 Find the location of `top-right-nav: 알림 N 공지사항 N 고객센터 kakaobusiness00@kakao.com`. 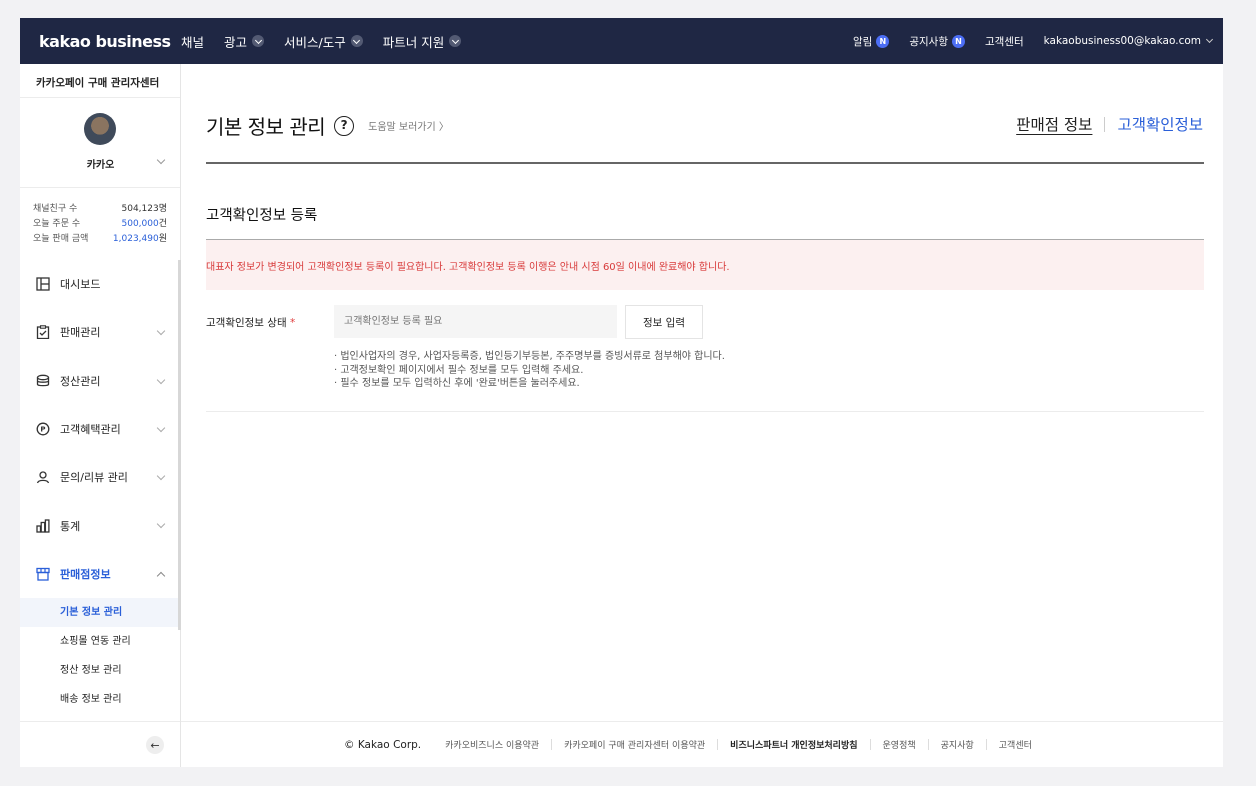

top-right-nav: 알림 N 공지사항 N 고객센터 kakaobusiness00@kakao.com is located at coordinates (1028, 41).